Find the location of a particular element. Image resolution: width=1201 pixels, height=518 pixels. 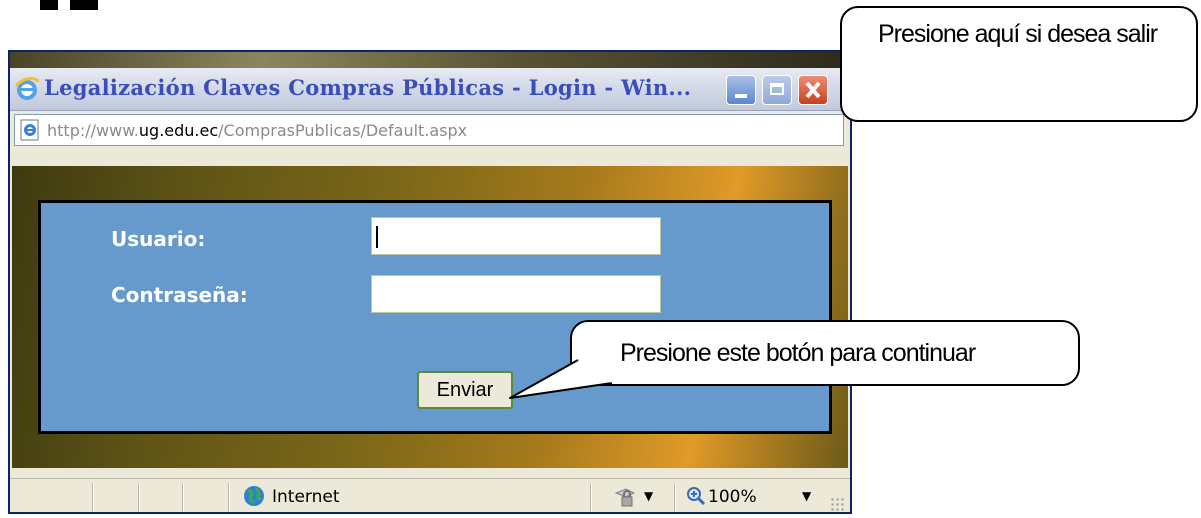

user-input is located at coordinates (516, 236).